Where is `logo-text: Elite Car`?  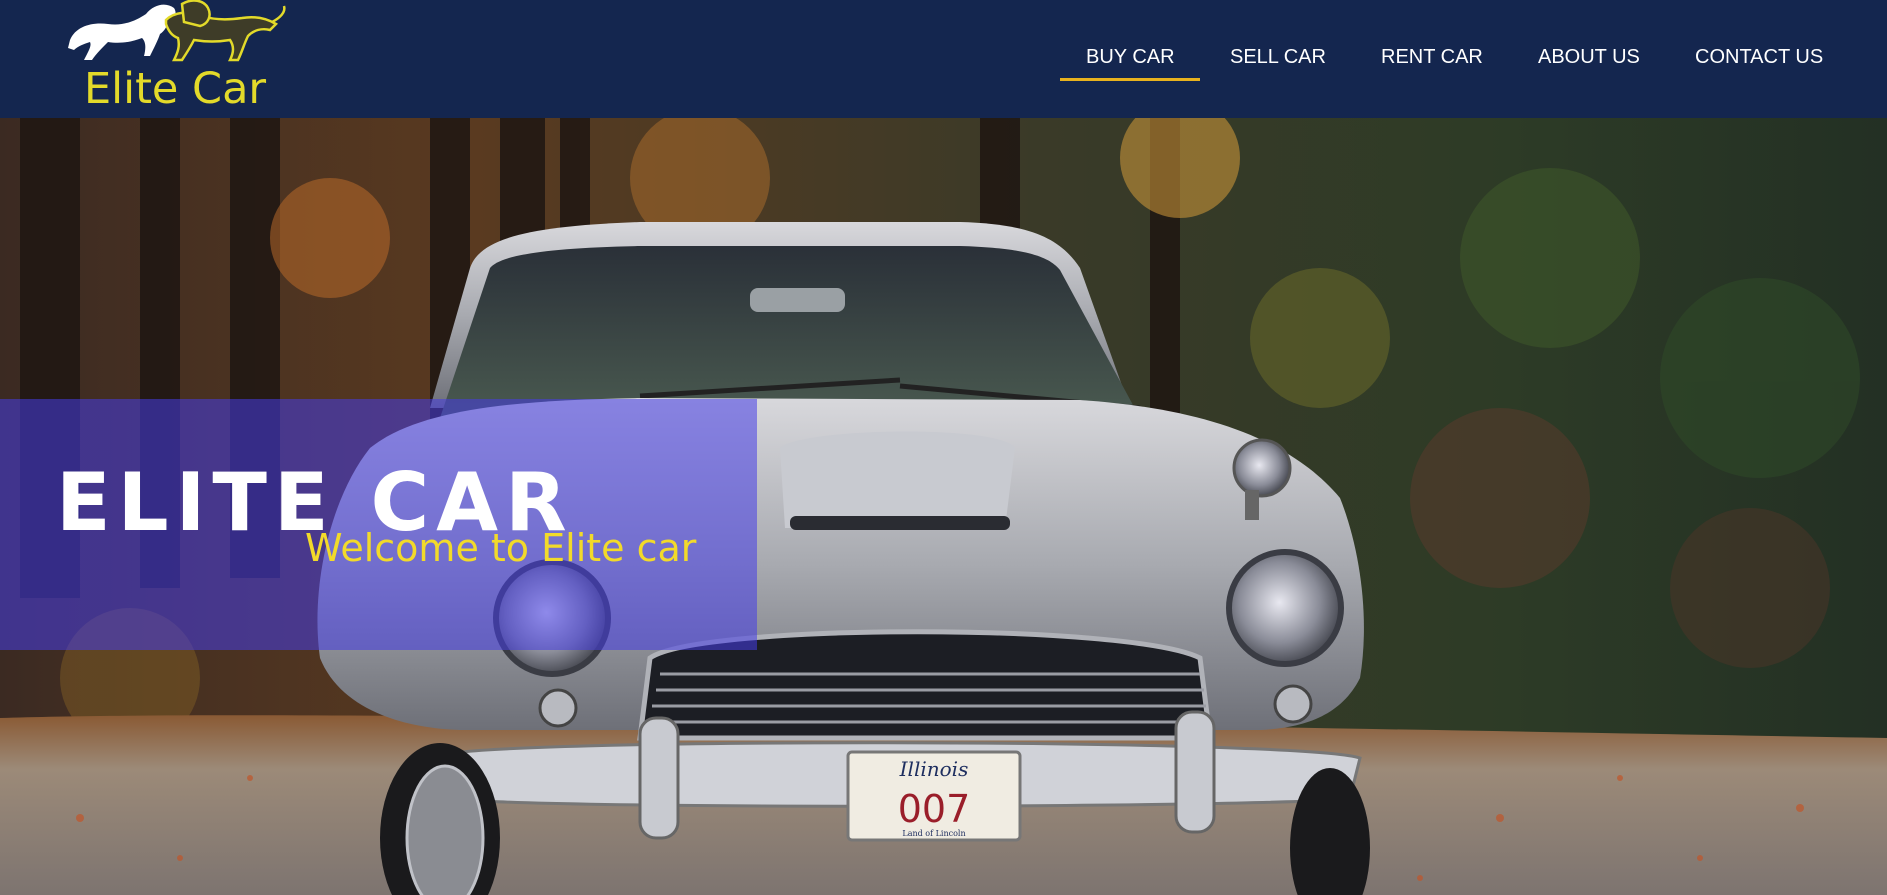 logo-text: Elite Car is located at coordinates (175, 89).